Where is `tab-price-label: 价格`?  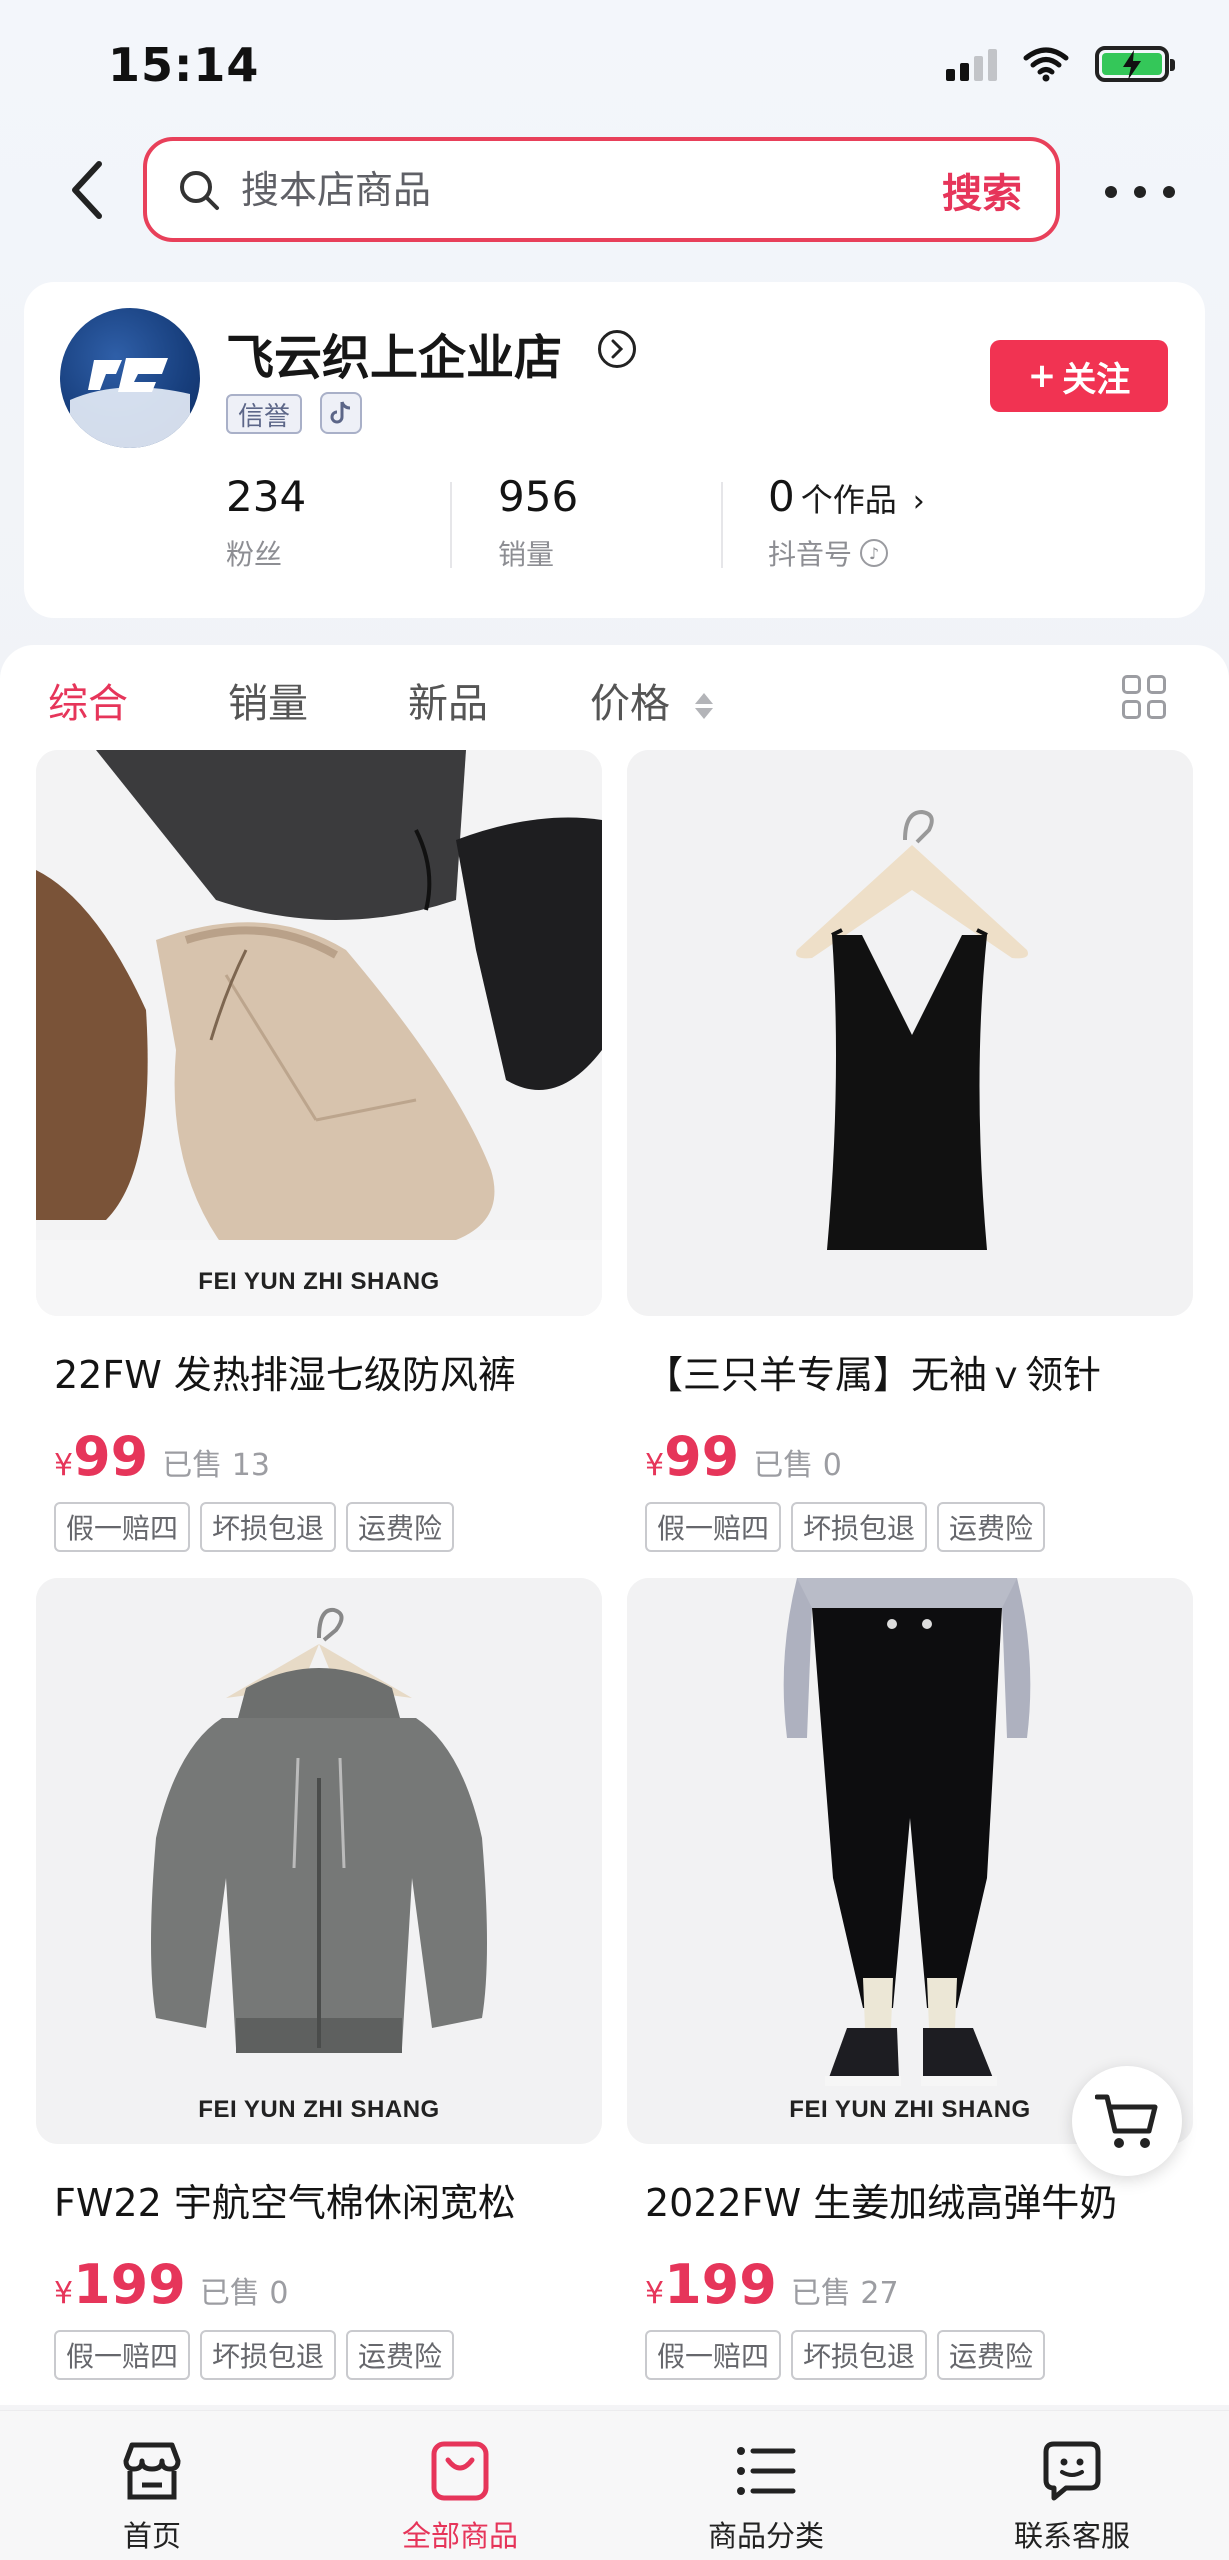
tab-price-label: 价格 is located at coordinates (630, 704).